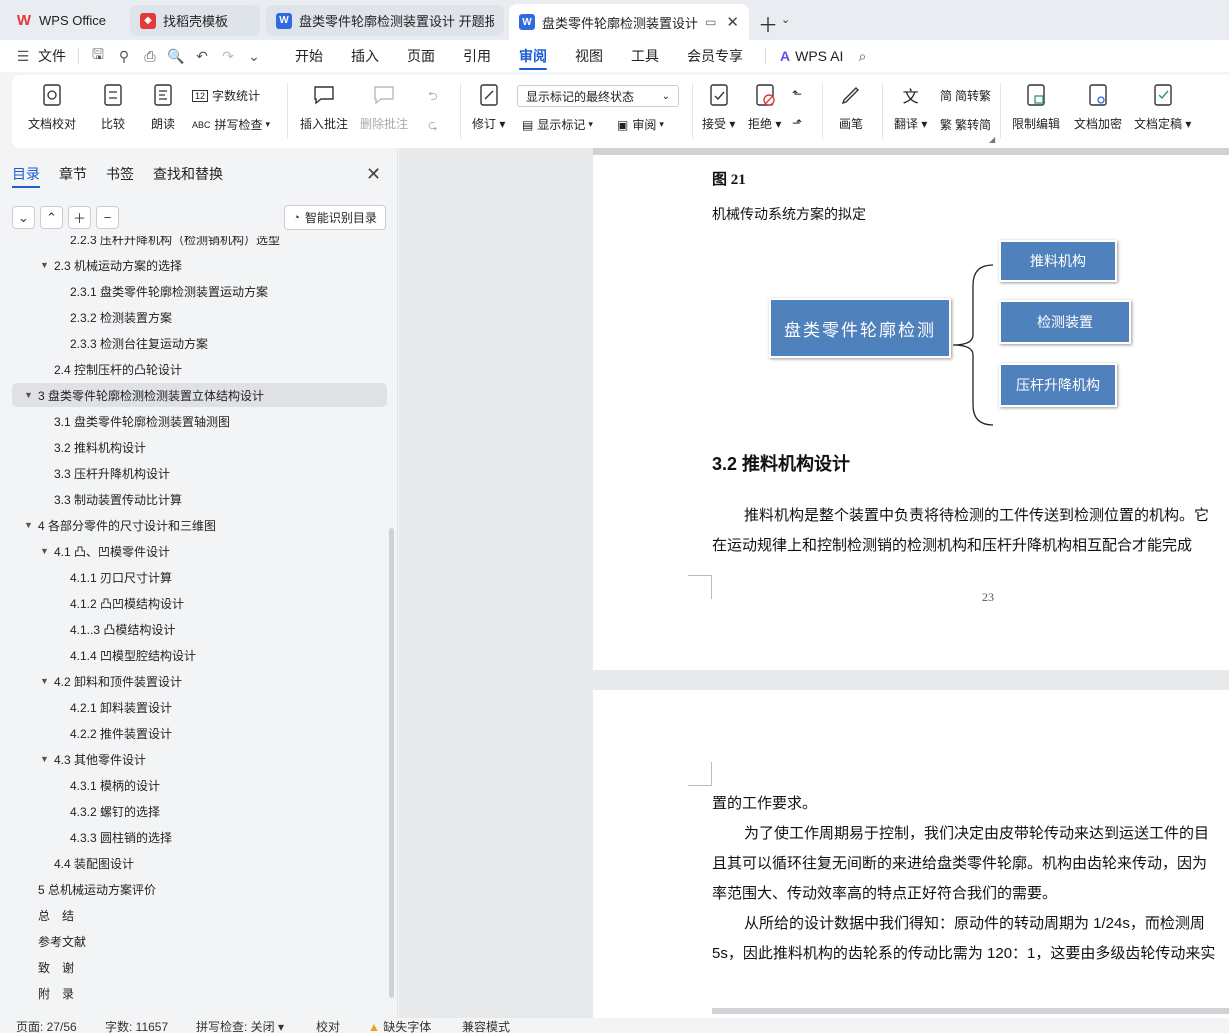  I want to click on file-menu: 文件, so click(54, 56).